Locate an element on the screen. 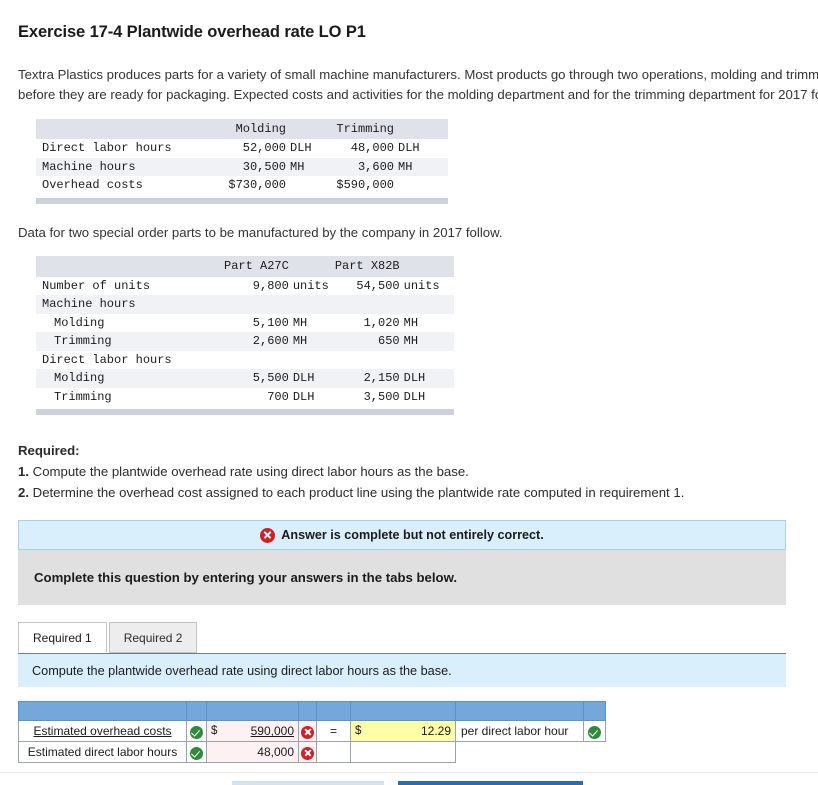  header-cell-blank is located at coordinates (102, 711).